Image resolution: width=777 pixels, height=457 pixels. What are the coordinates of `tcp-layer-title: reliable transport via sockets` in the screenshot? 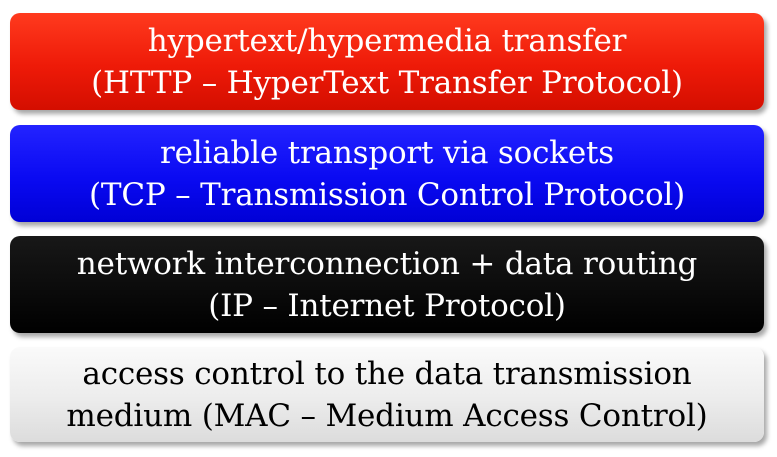 It's located at (387, 152).